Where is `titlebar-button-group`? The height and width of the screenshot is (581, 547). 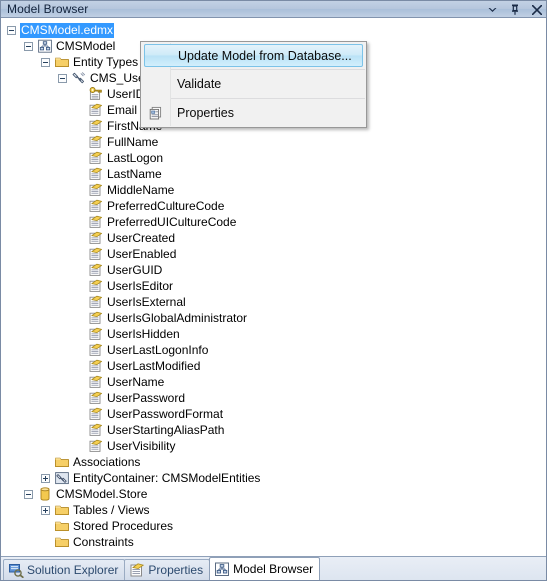 titlebar-button-group is located at coordinates (514, 9).